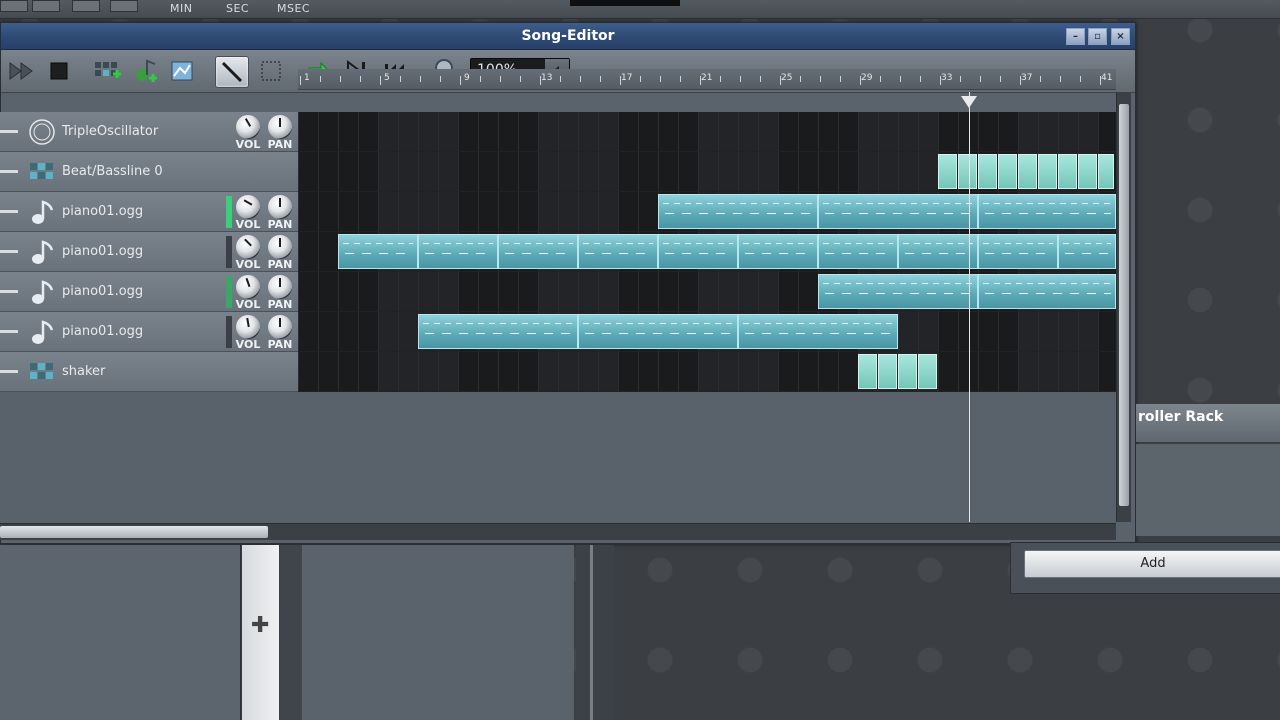  I want to click on playhead-line, so click(969, 307).